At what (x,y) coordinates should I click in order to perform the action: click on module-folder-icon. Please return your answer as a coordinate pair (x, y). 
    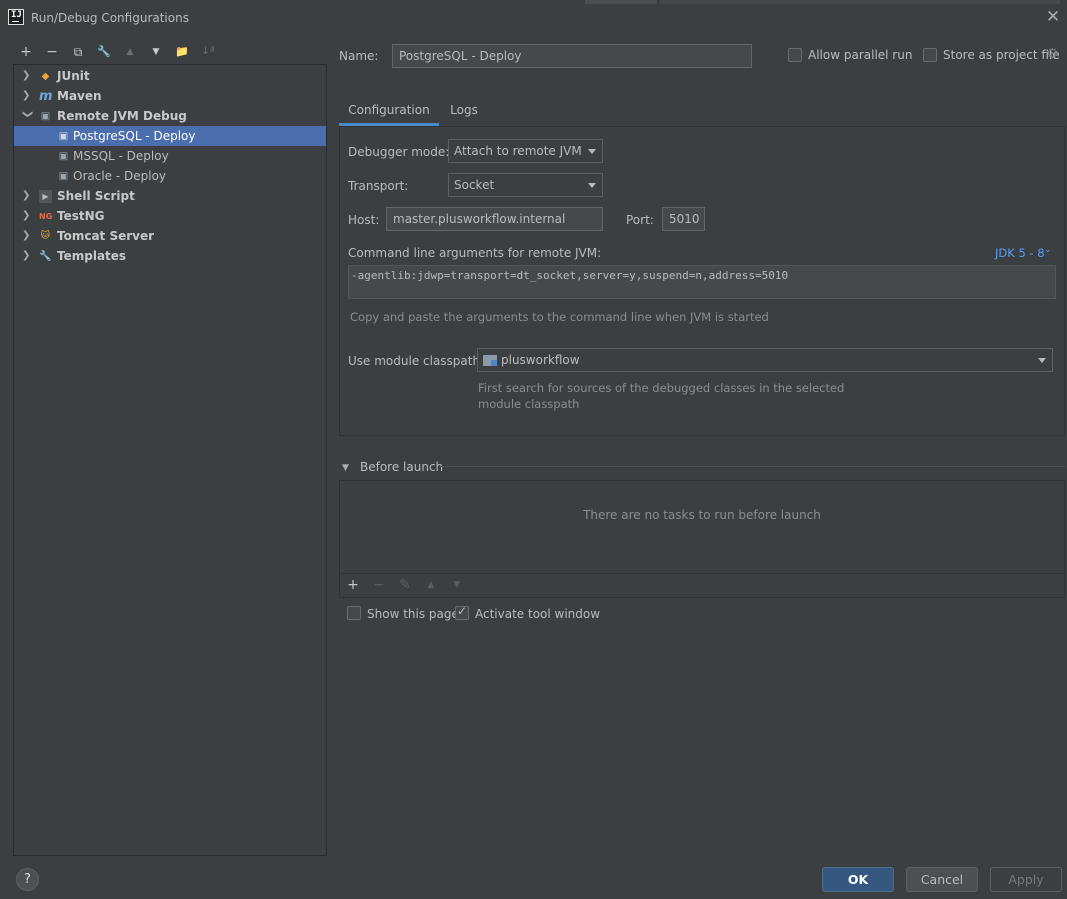
    Looking at the image, I should click on (490, 360).